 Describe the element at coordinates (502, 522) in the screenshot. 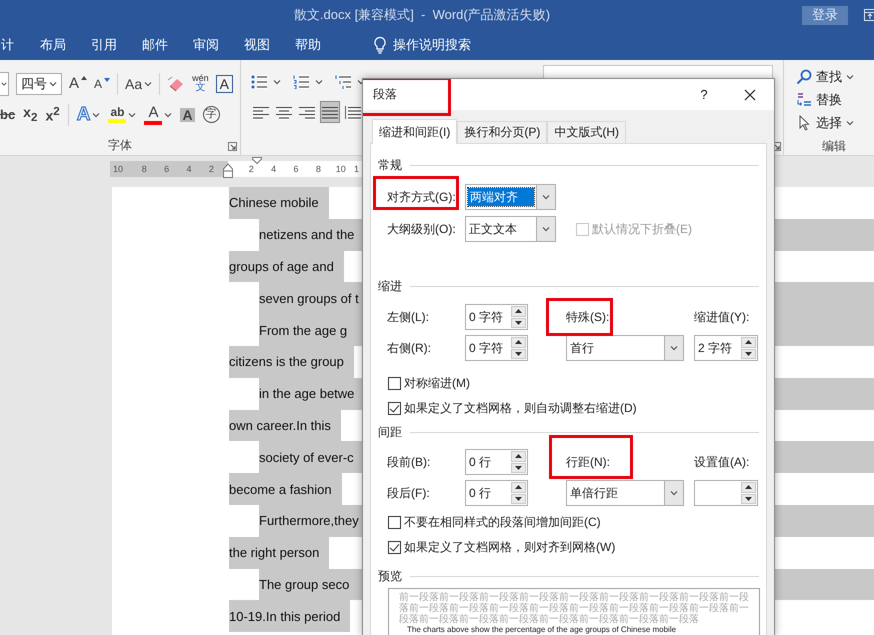

I see `checkbox-label: 不要在相同样式的段落间增加间距(C)` at that location.